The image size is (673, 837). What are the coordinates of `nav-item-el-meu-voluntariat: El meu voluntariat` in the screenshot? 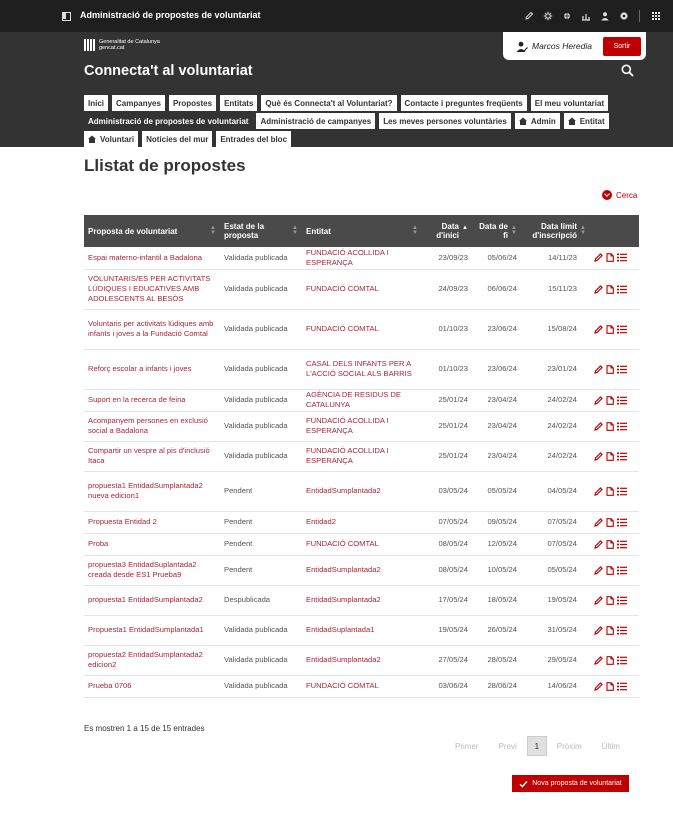 It's located at (570, 103).